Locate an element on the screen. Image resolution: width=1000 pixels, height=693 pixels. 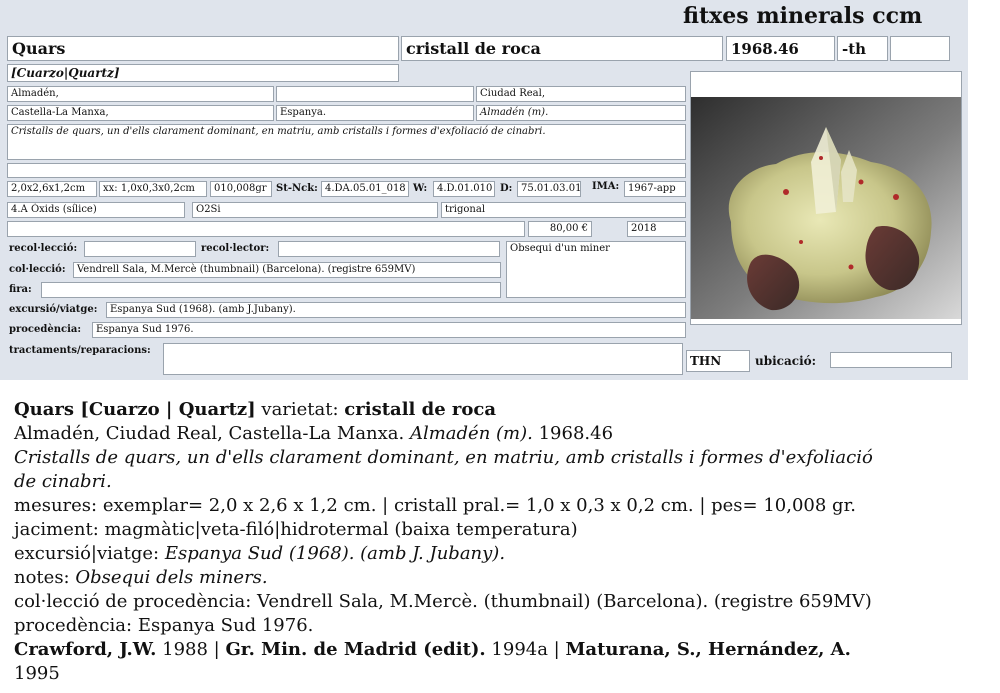
summary-notes: notes: Obsequi dels miners. is located at coordinates (501, 578).